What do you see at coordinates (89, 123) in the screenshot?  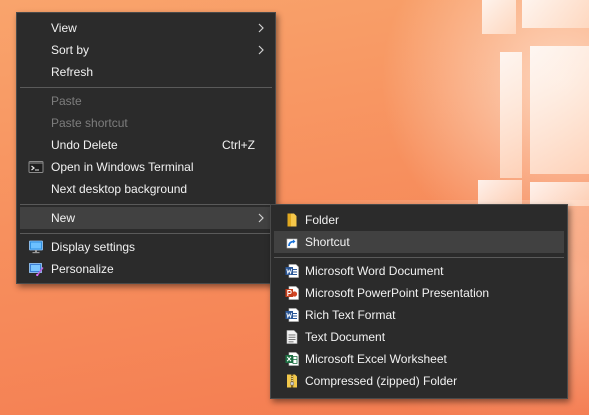 I see `menu-item-paste-shortcut-label: Paste shortcut` at bounding box center [89, 123].